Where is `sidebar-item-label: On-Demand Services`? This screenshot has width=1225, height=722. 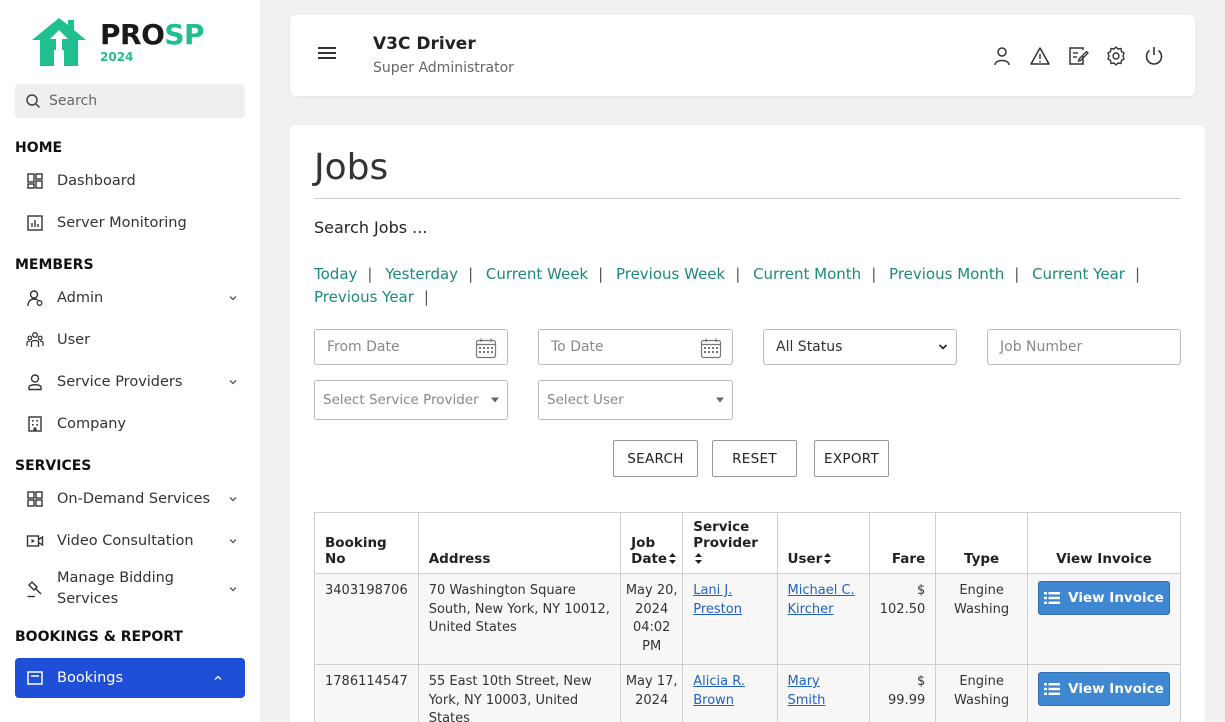 sidebar-item-label: On-Demand Services is located at coordinates (134, 499).